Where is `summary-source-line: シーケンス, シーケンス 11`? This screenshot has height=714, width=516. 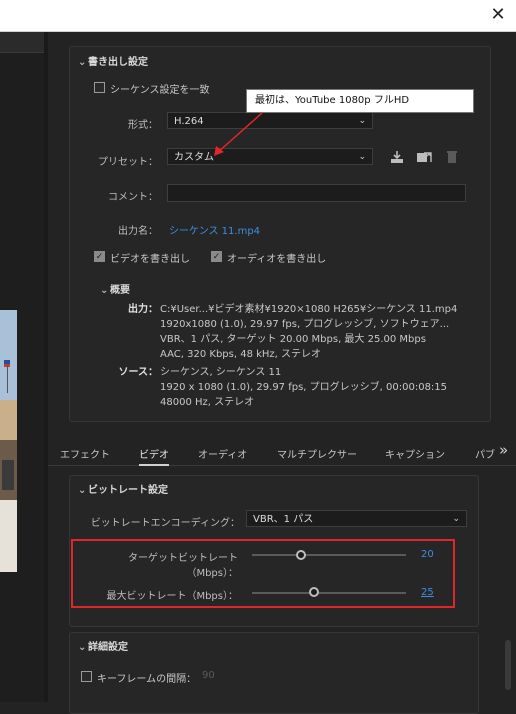 summary-source-line: シーケンス, シーケンス 11 is located at coordinates (221, 372).